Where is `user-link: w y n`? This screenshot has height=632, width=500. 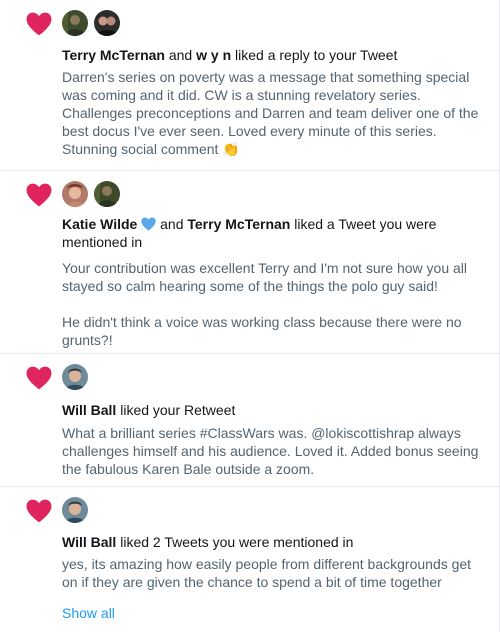 user-link: w y n is located at coordinates (213, 55).